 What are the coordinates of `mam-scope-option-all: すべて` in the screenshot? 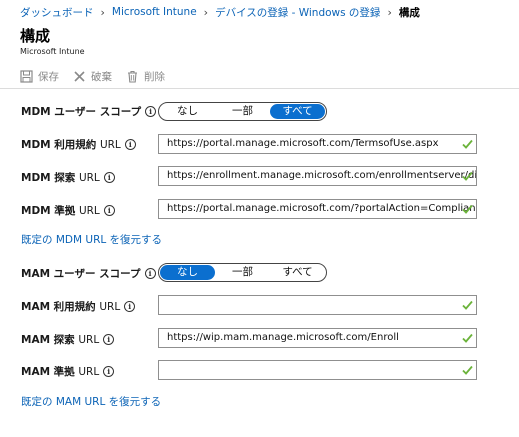 It's located at (297, 272).